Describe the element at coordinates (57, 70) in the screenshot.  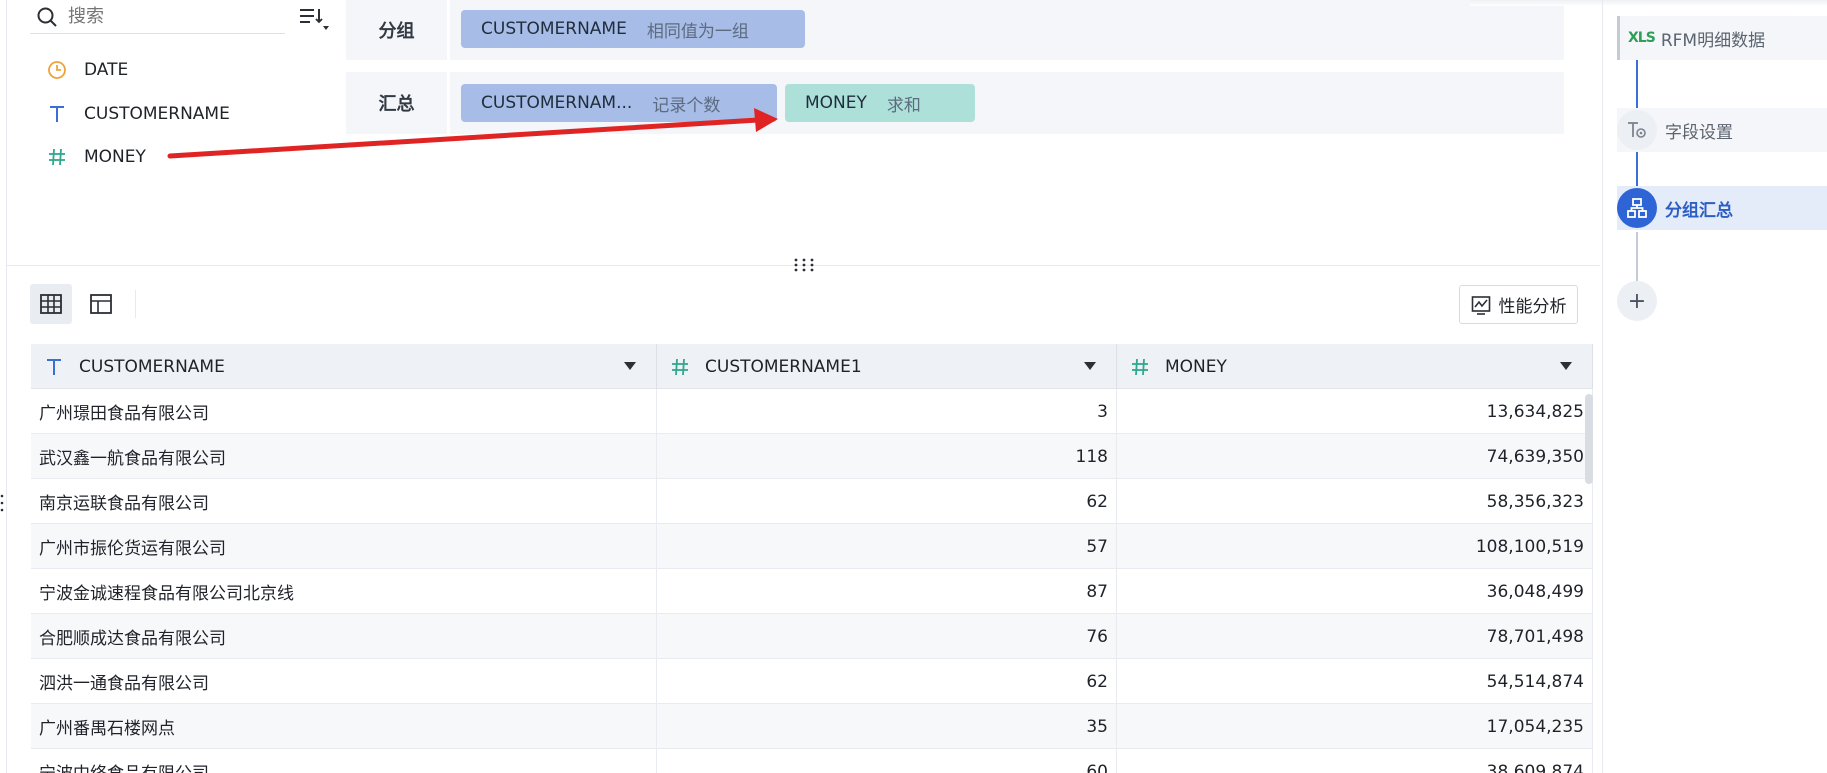
I see `clock-icon` at that location.